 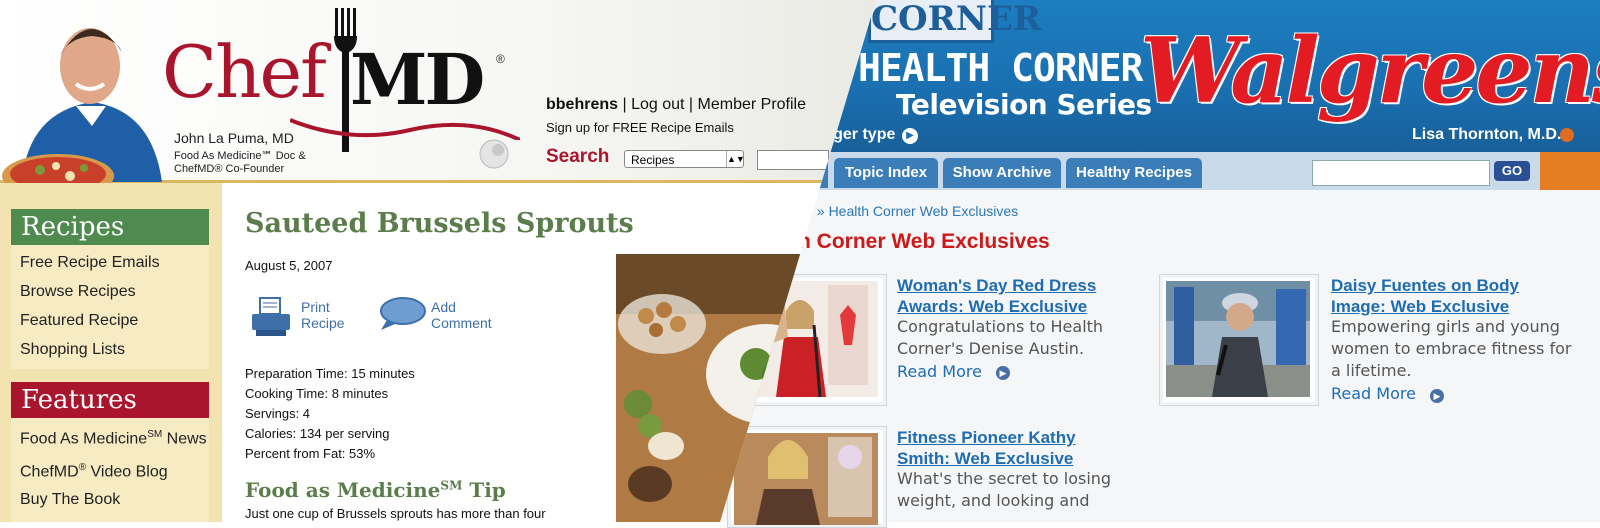 What do you see at coordinates (229, 169) in the screenshot?
I see `doctor-title-line2: ChefMD® Co-Founder` at bounding box center [229, 169].